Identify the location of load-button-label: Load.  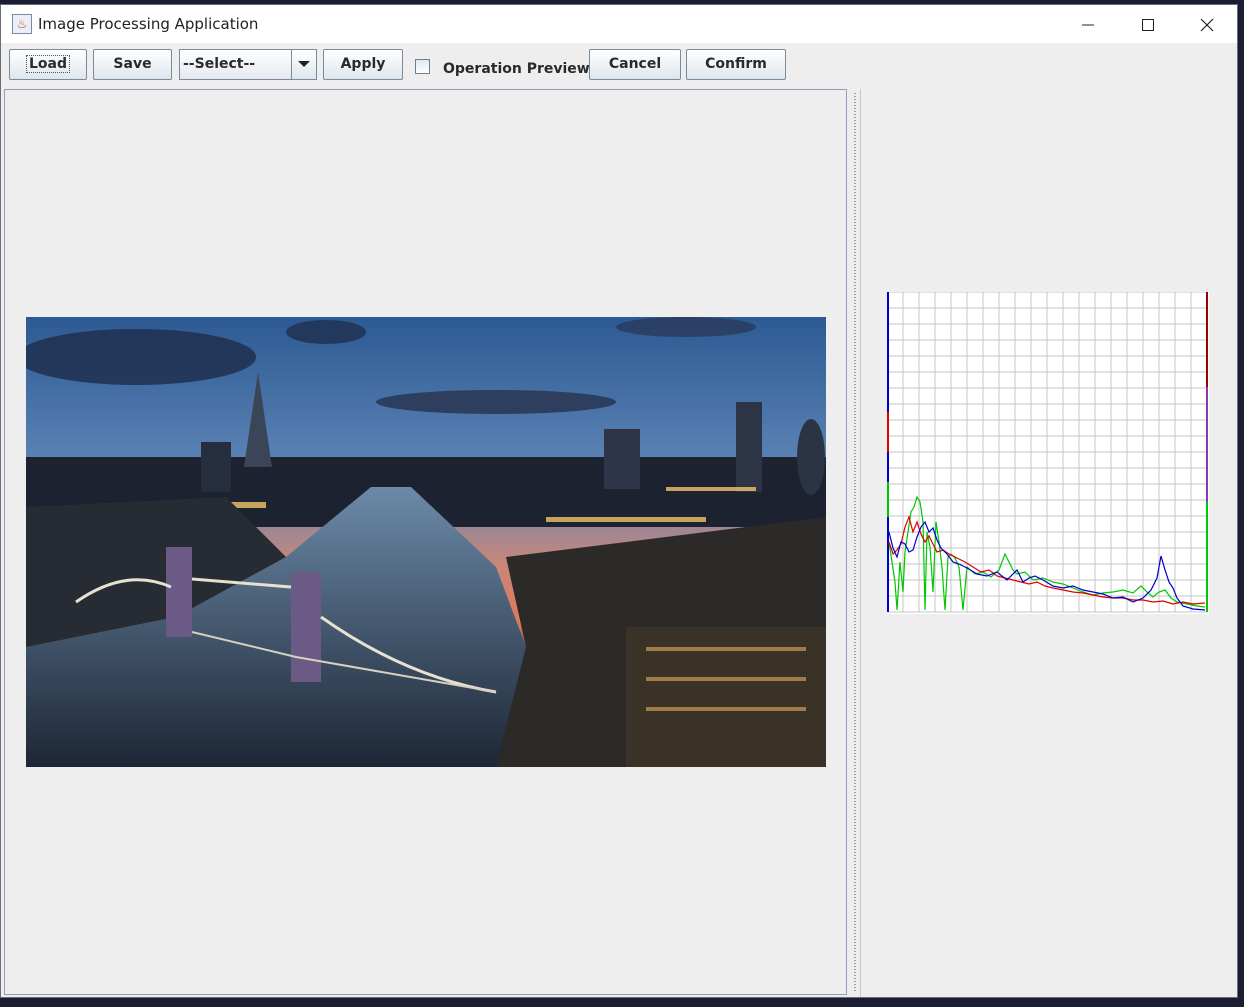
(47, 64).